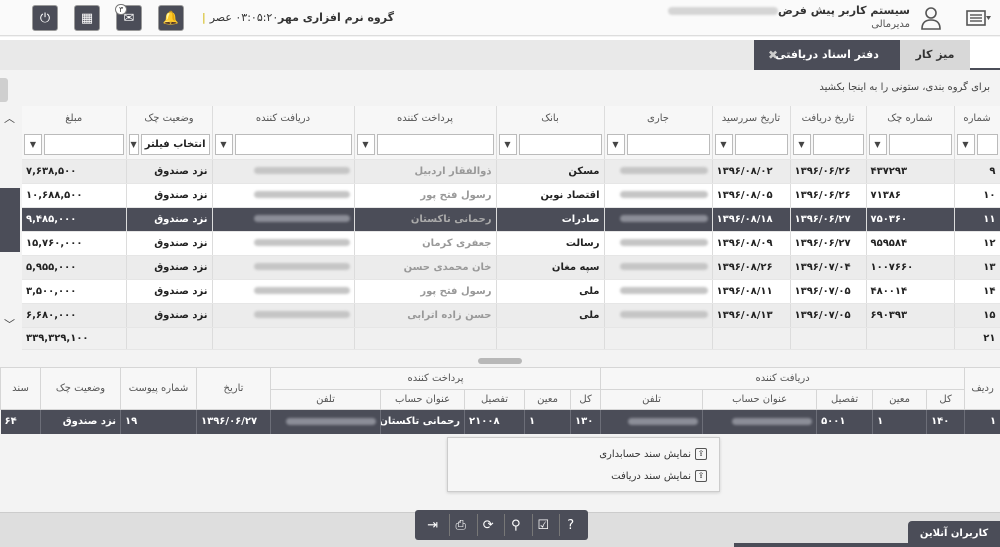 Image resolution: width=1000 pixels, height=547 pixels. I want to click on print-icon: ⎙, so click(460, 525).